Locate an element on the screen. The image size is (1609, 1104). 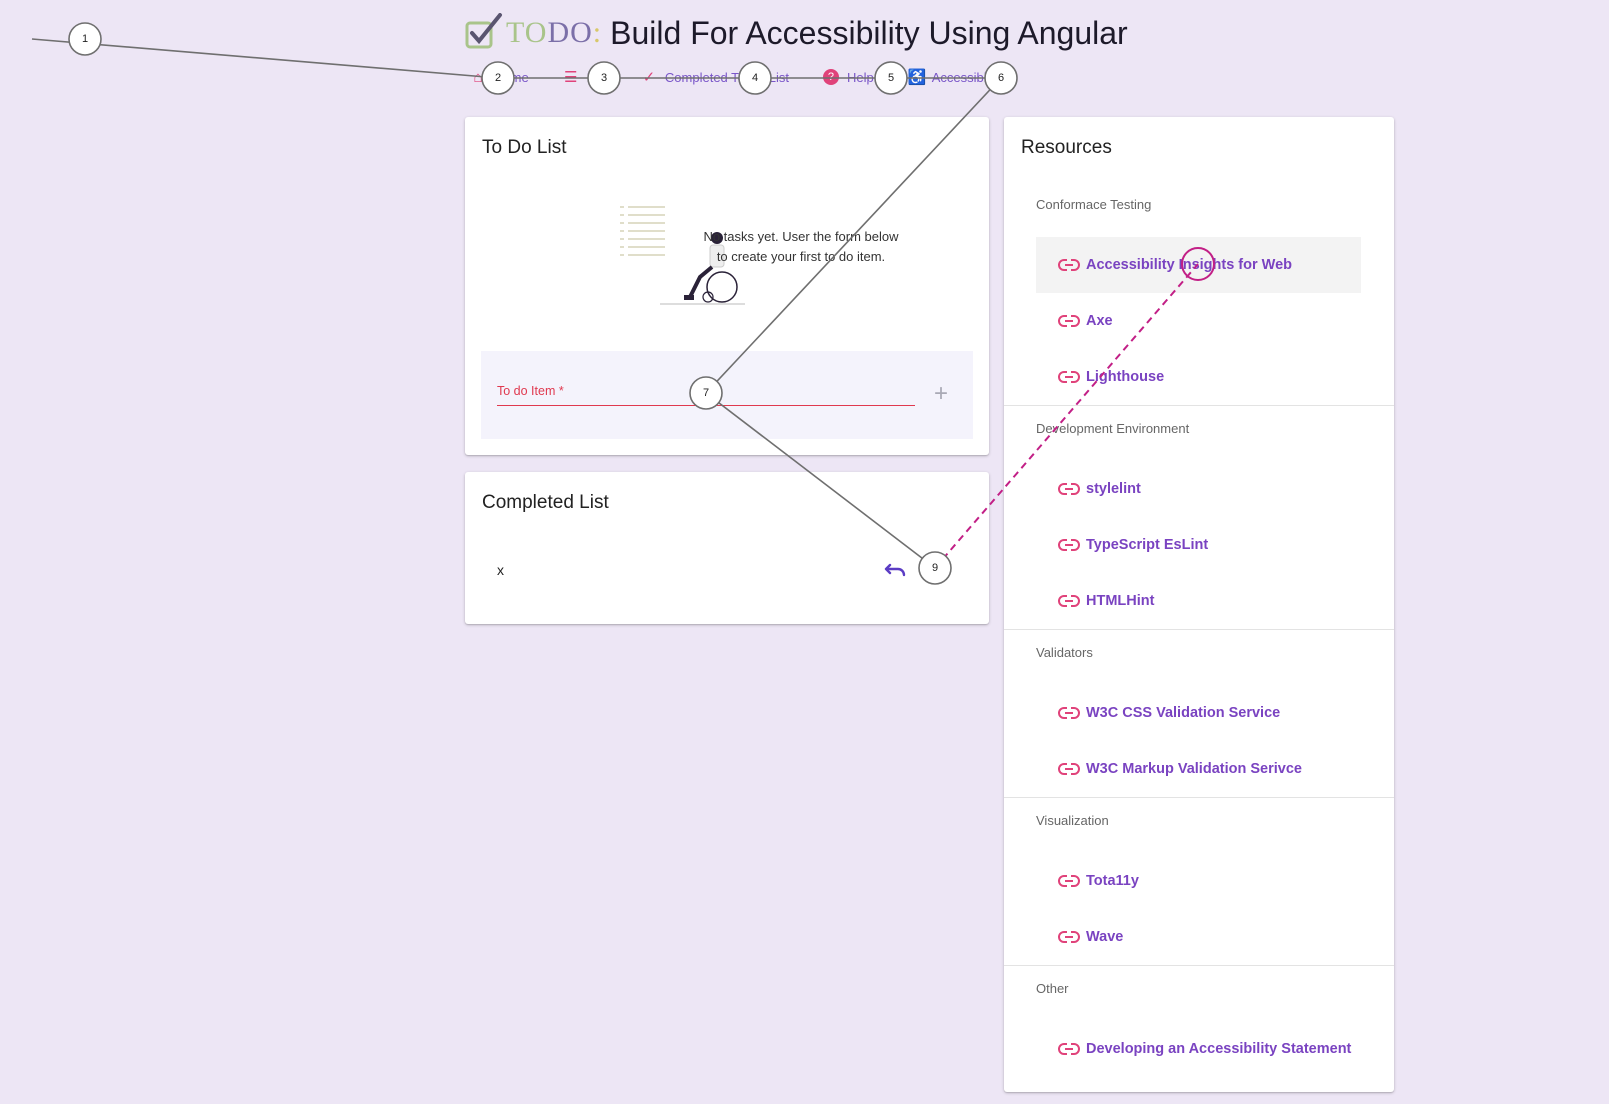
help-icon: ? is located at coordinates (830, 77).